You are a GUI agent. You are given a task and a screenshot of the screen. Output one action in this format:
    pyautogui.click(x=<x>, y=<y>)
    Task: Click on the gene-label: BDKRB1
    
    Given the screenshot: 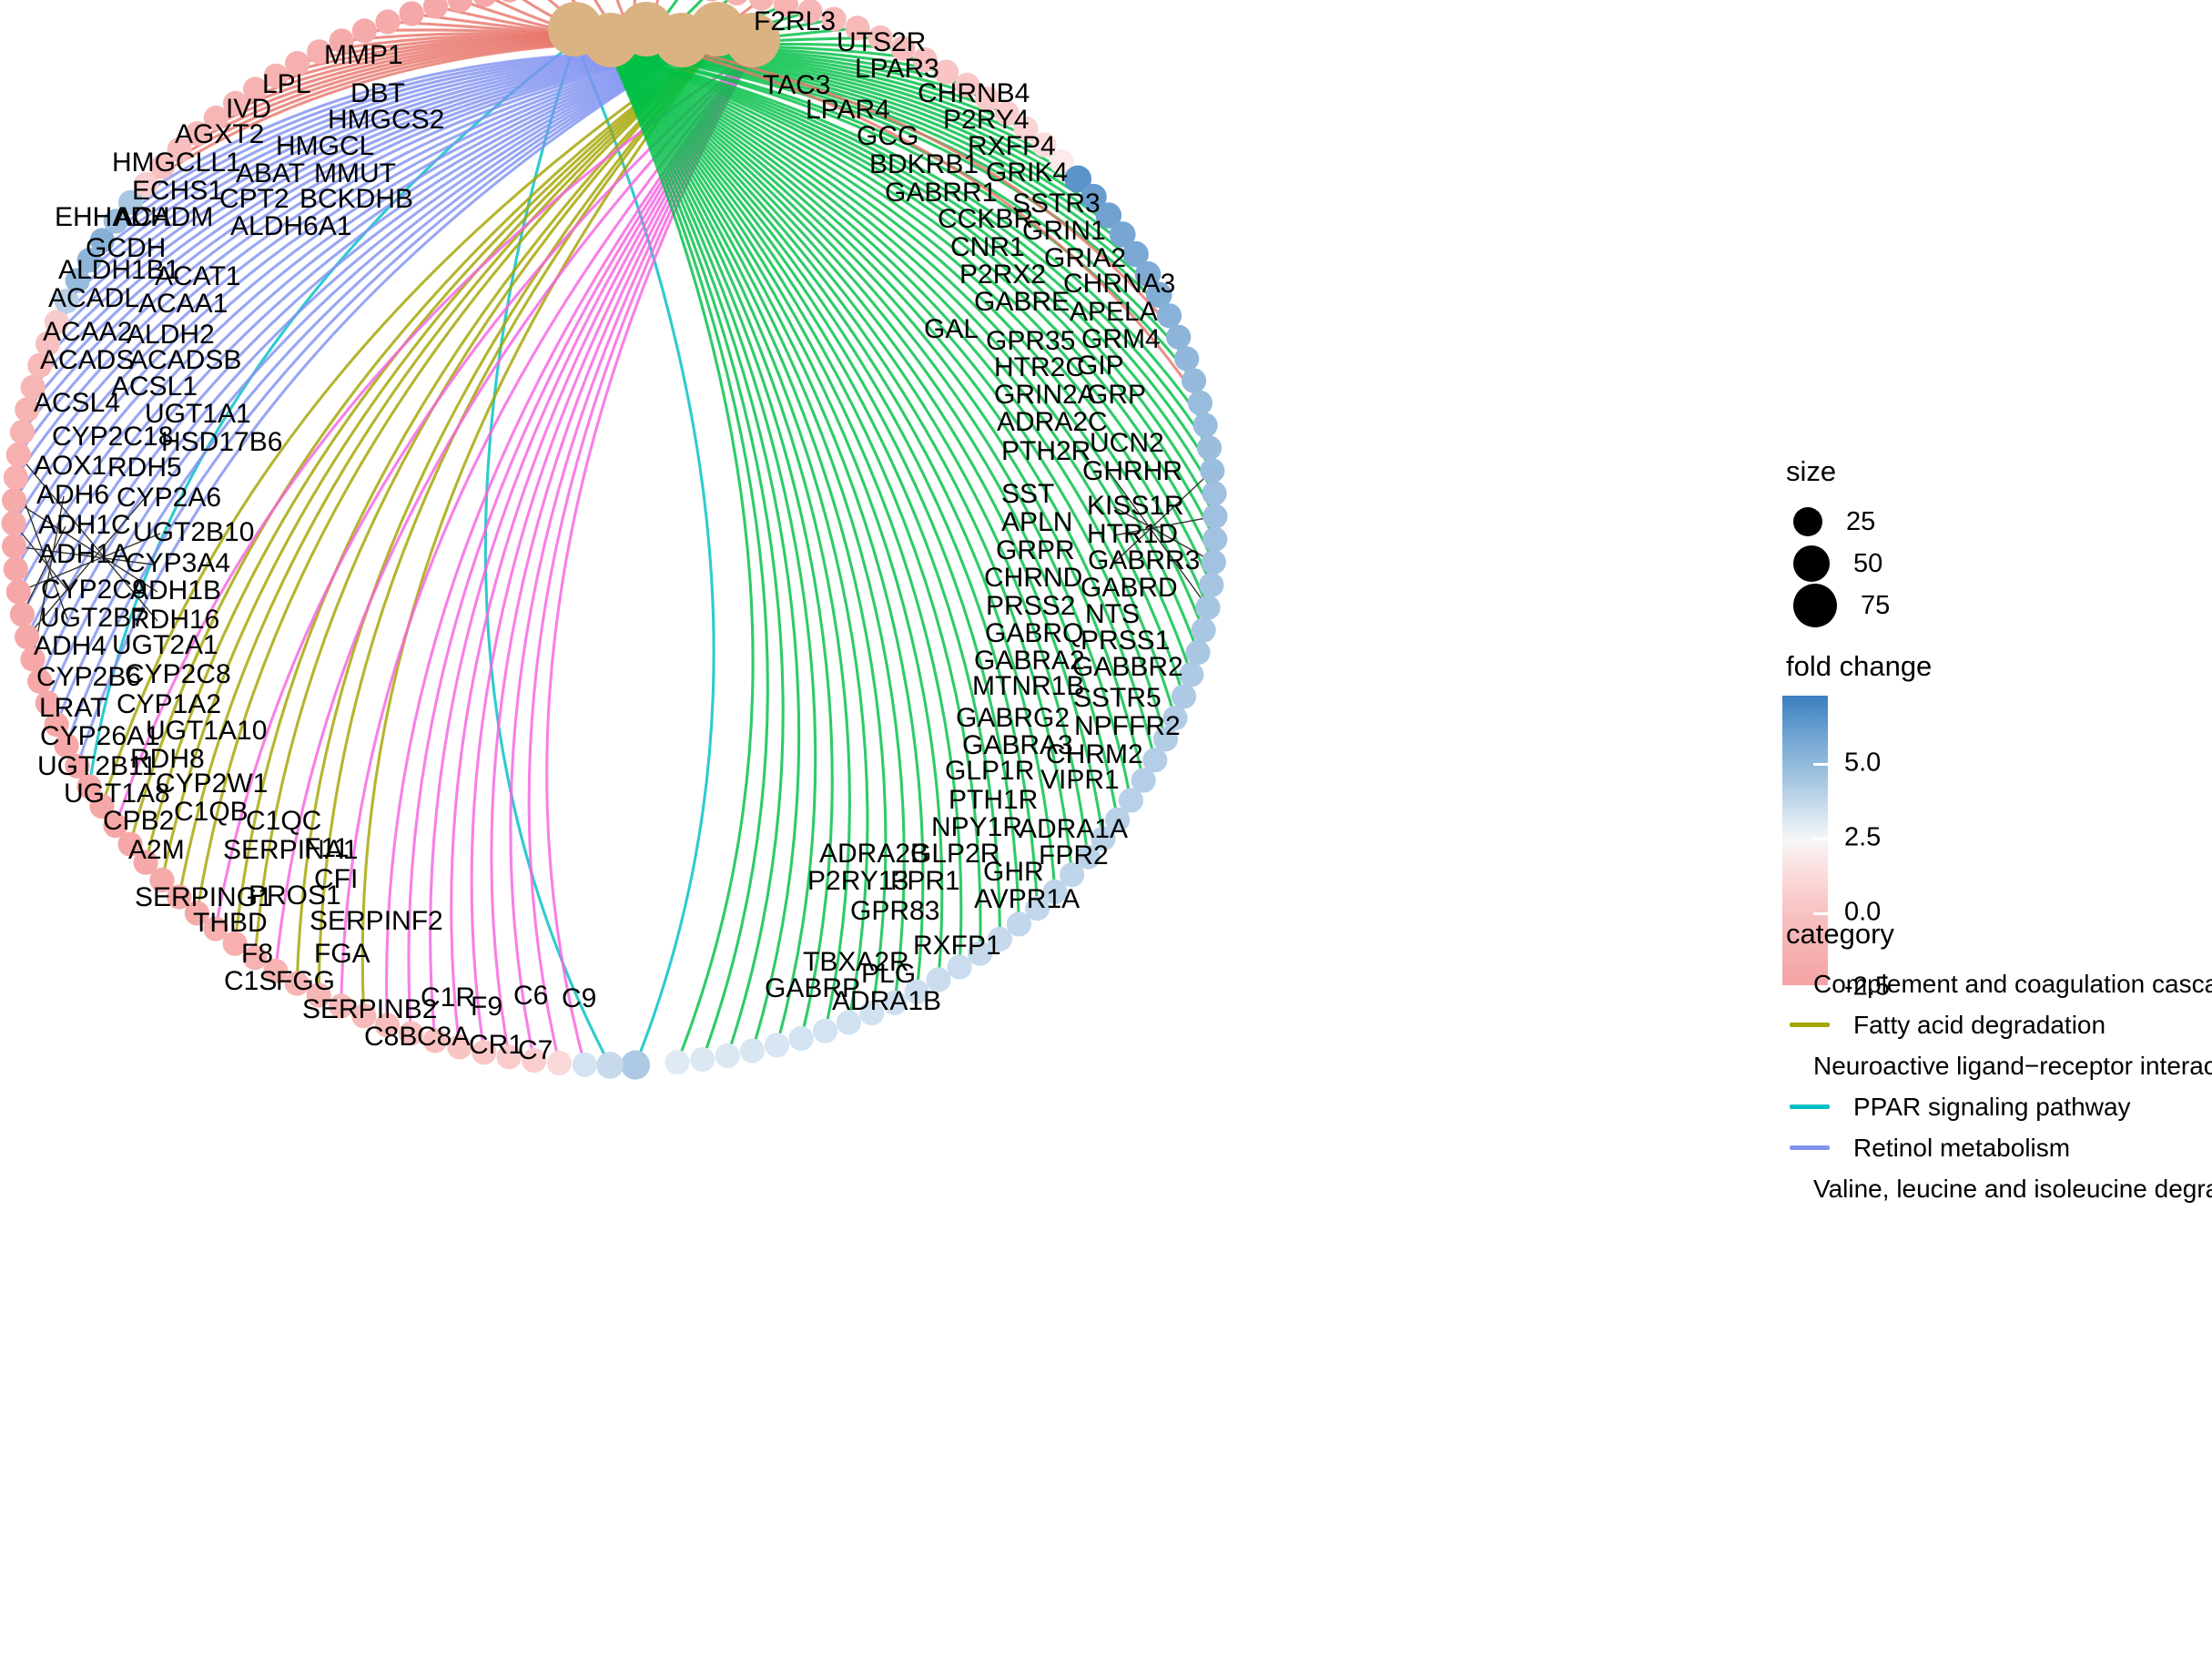 What is the action you would take?
    pyautogui.click(x=924, y=164)
    